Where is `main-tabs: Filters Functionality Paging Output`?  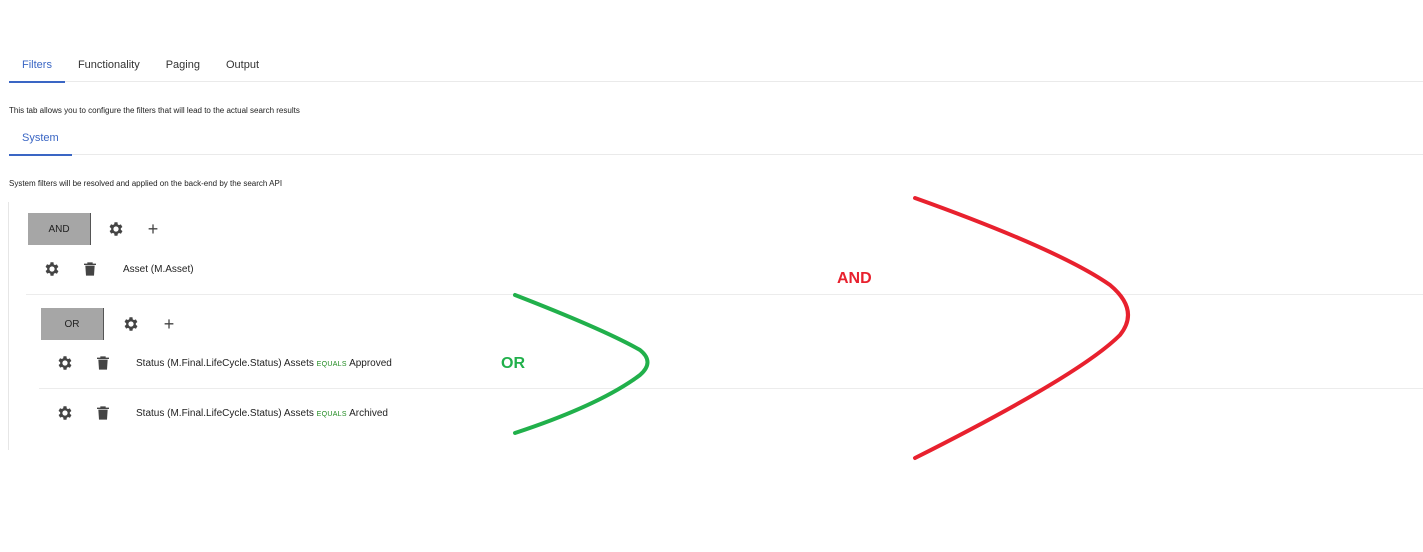 main-tabs: Filters Functionality Paging Output is located at coordinates (716, 69).